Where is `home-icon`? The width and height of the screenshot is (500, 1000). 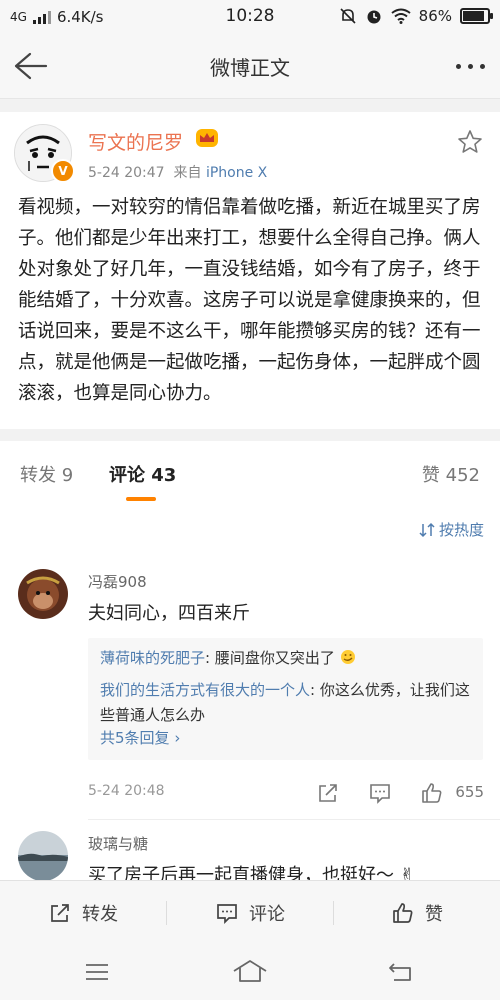 home-icon is located at coordinates (250, 971).